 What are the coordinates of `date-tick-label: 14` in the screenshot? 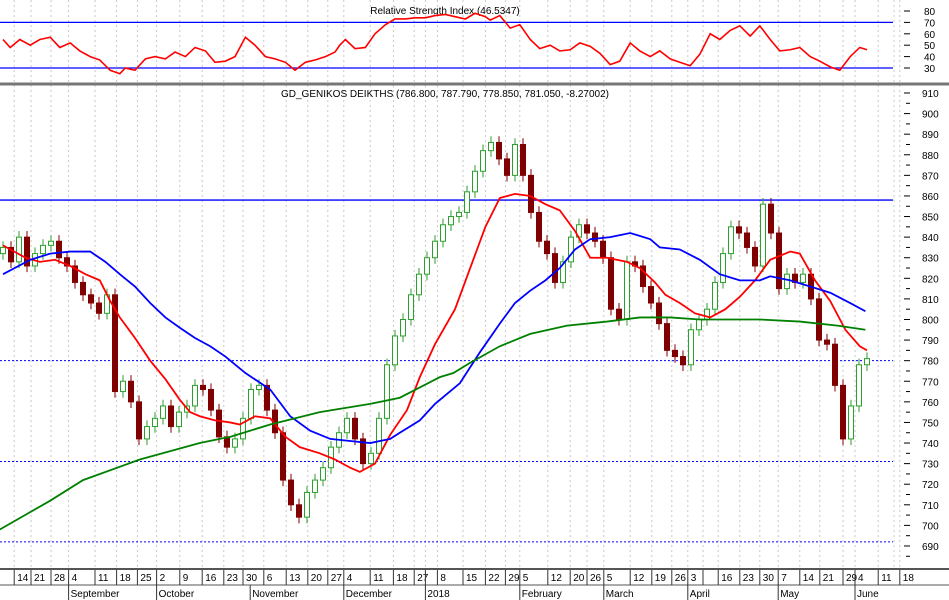 It's located at (23, 578).